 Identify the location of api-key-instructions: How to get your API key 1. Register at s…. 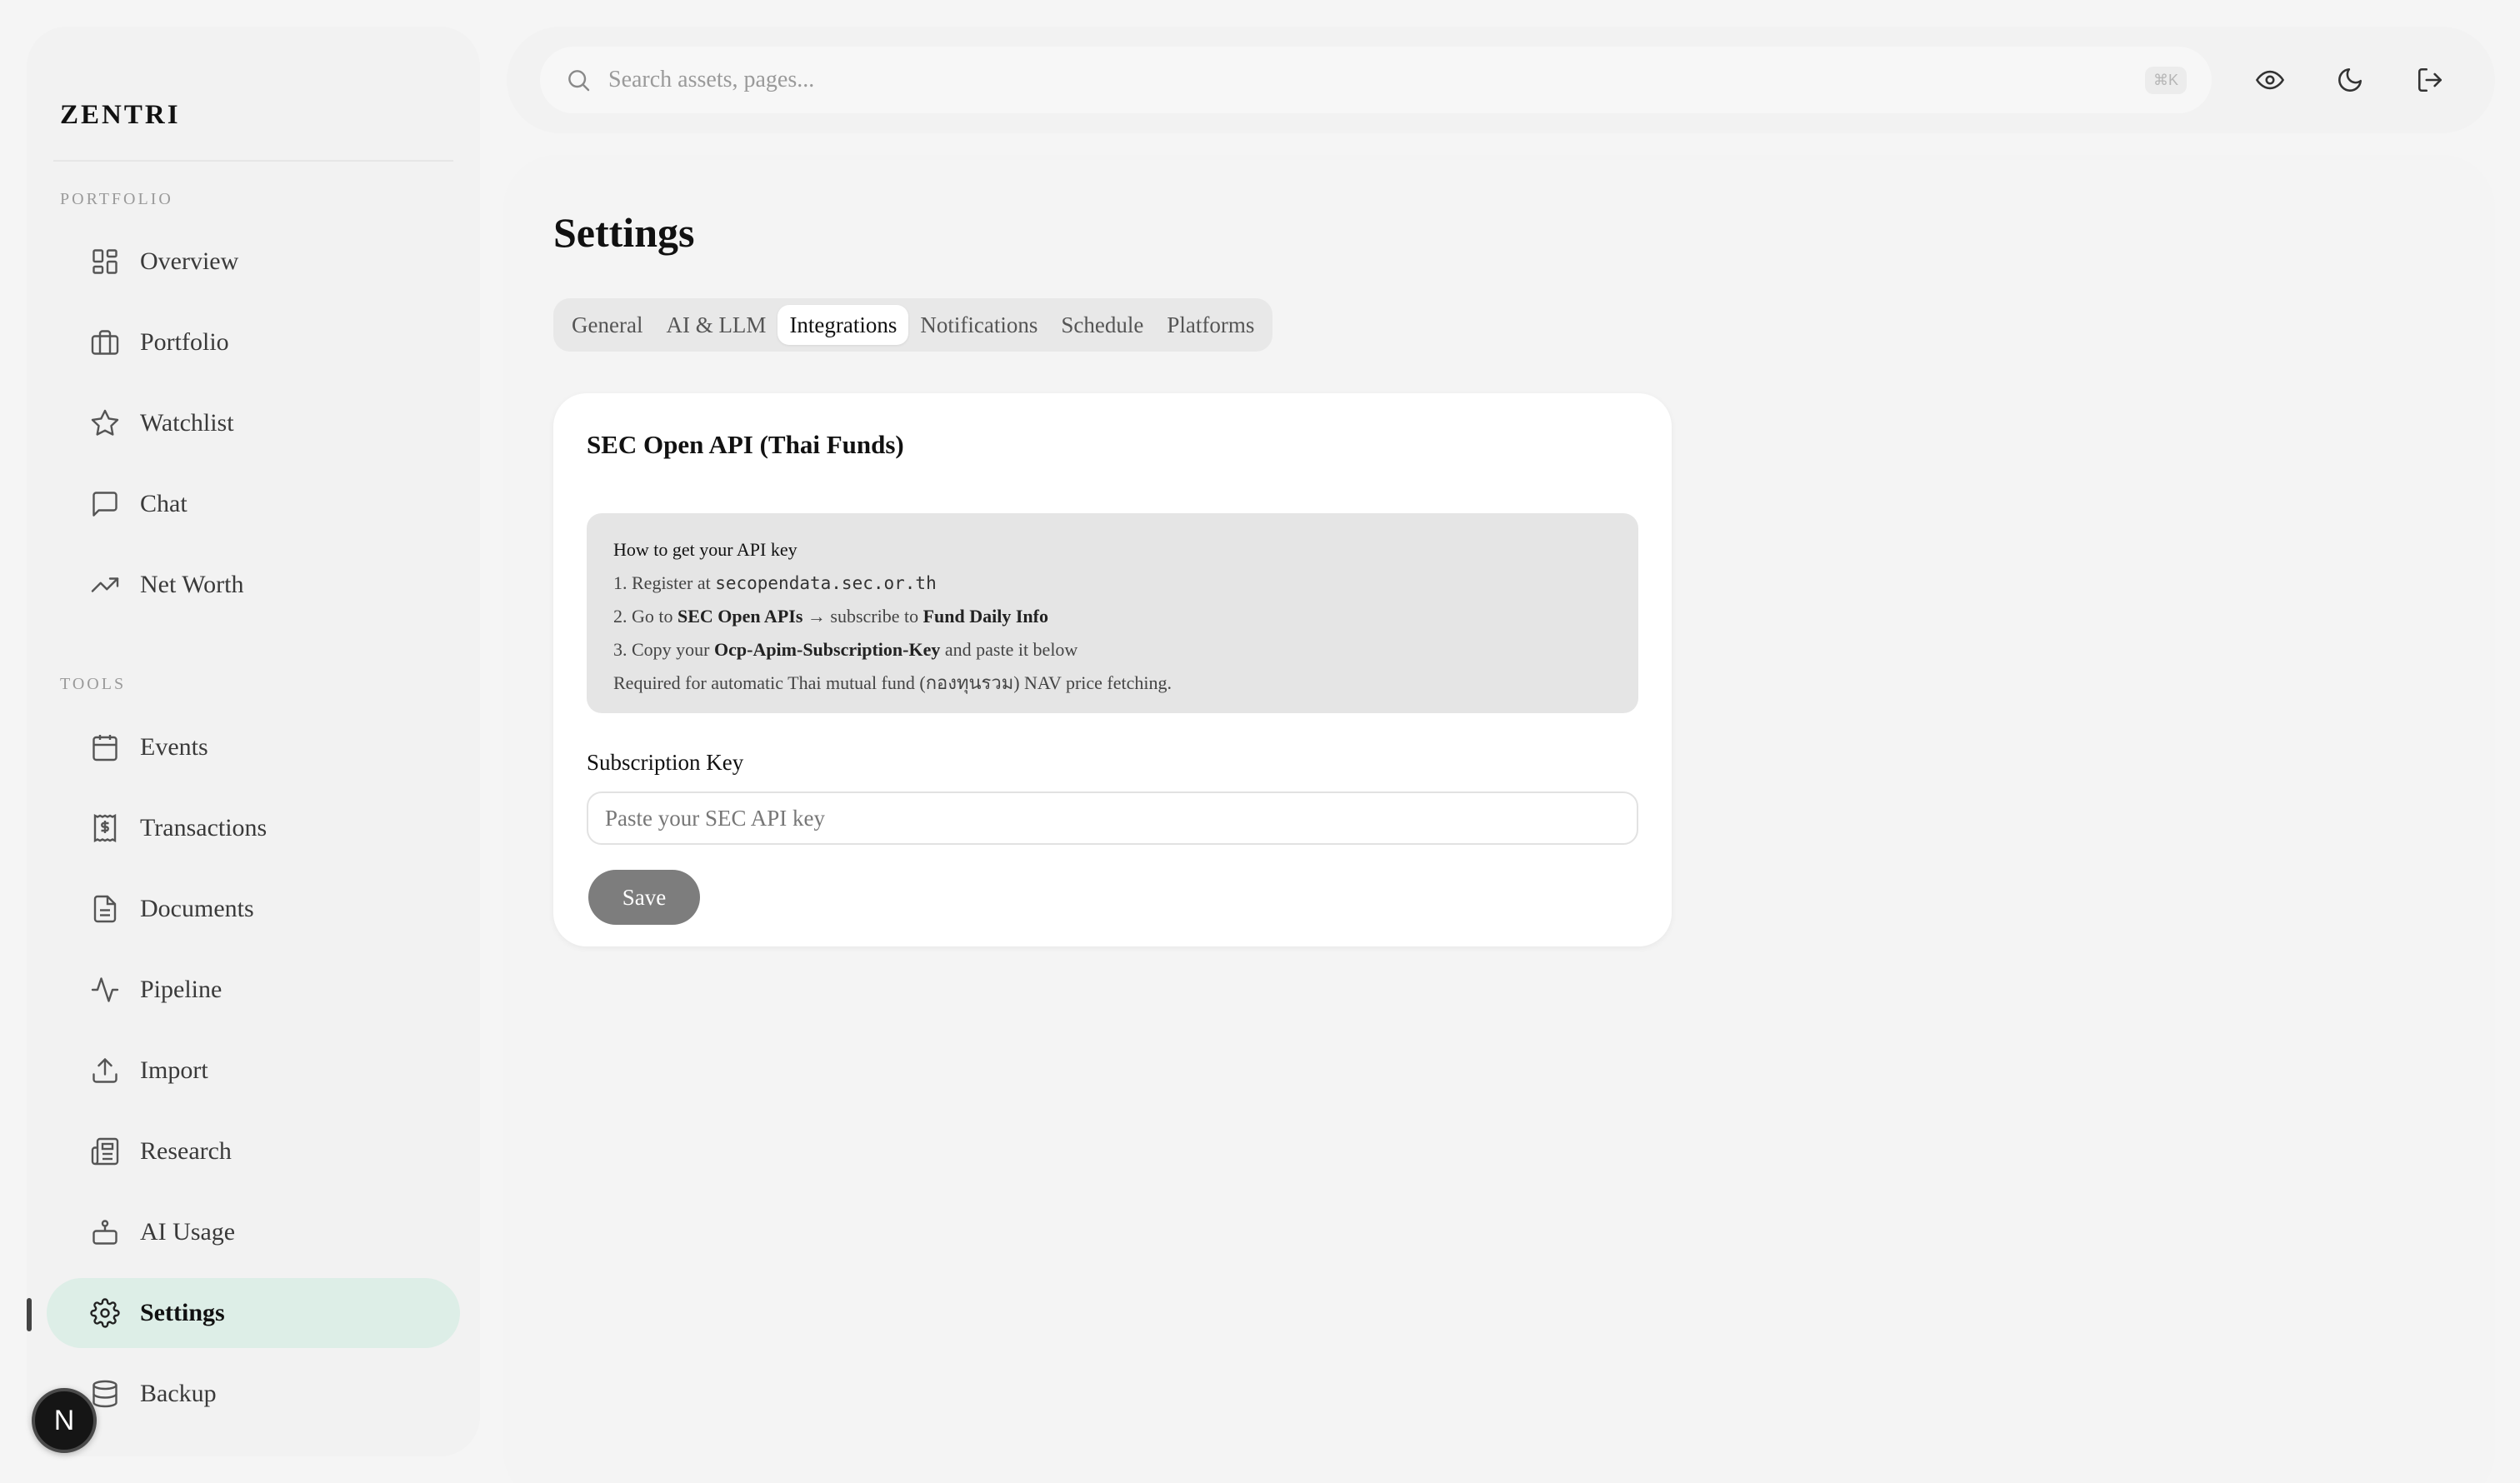
(1112, 613).